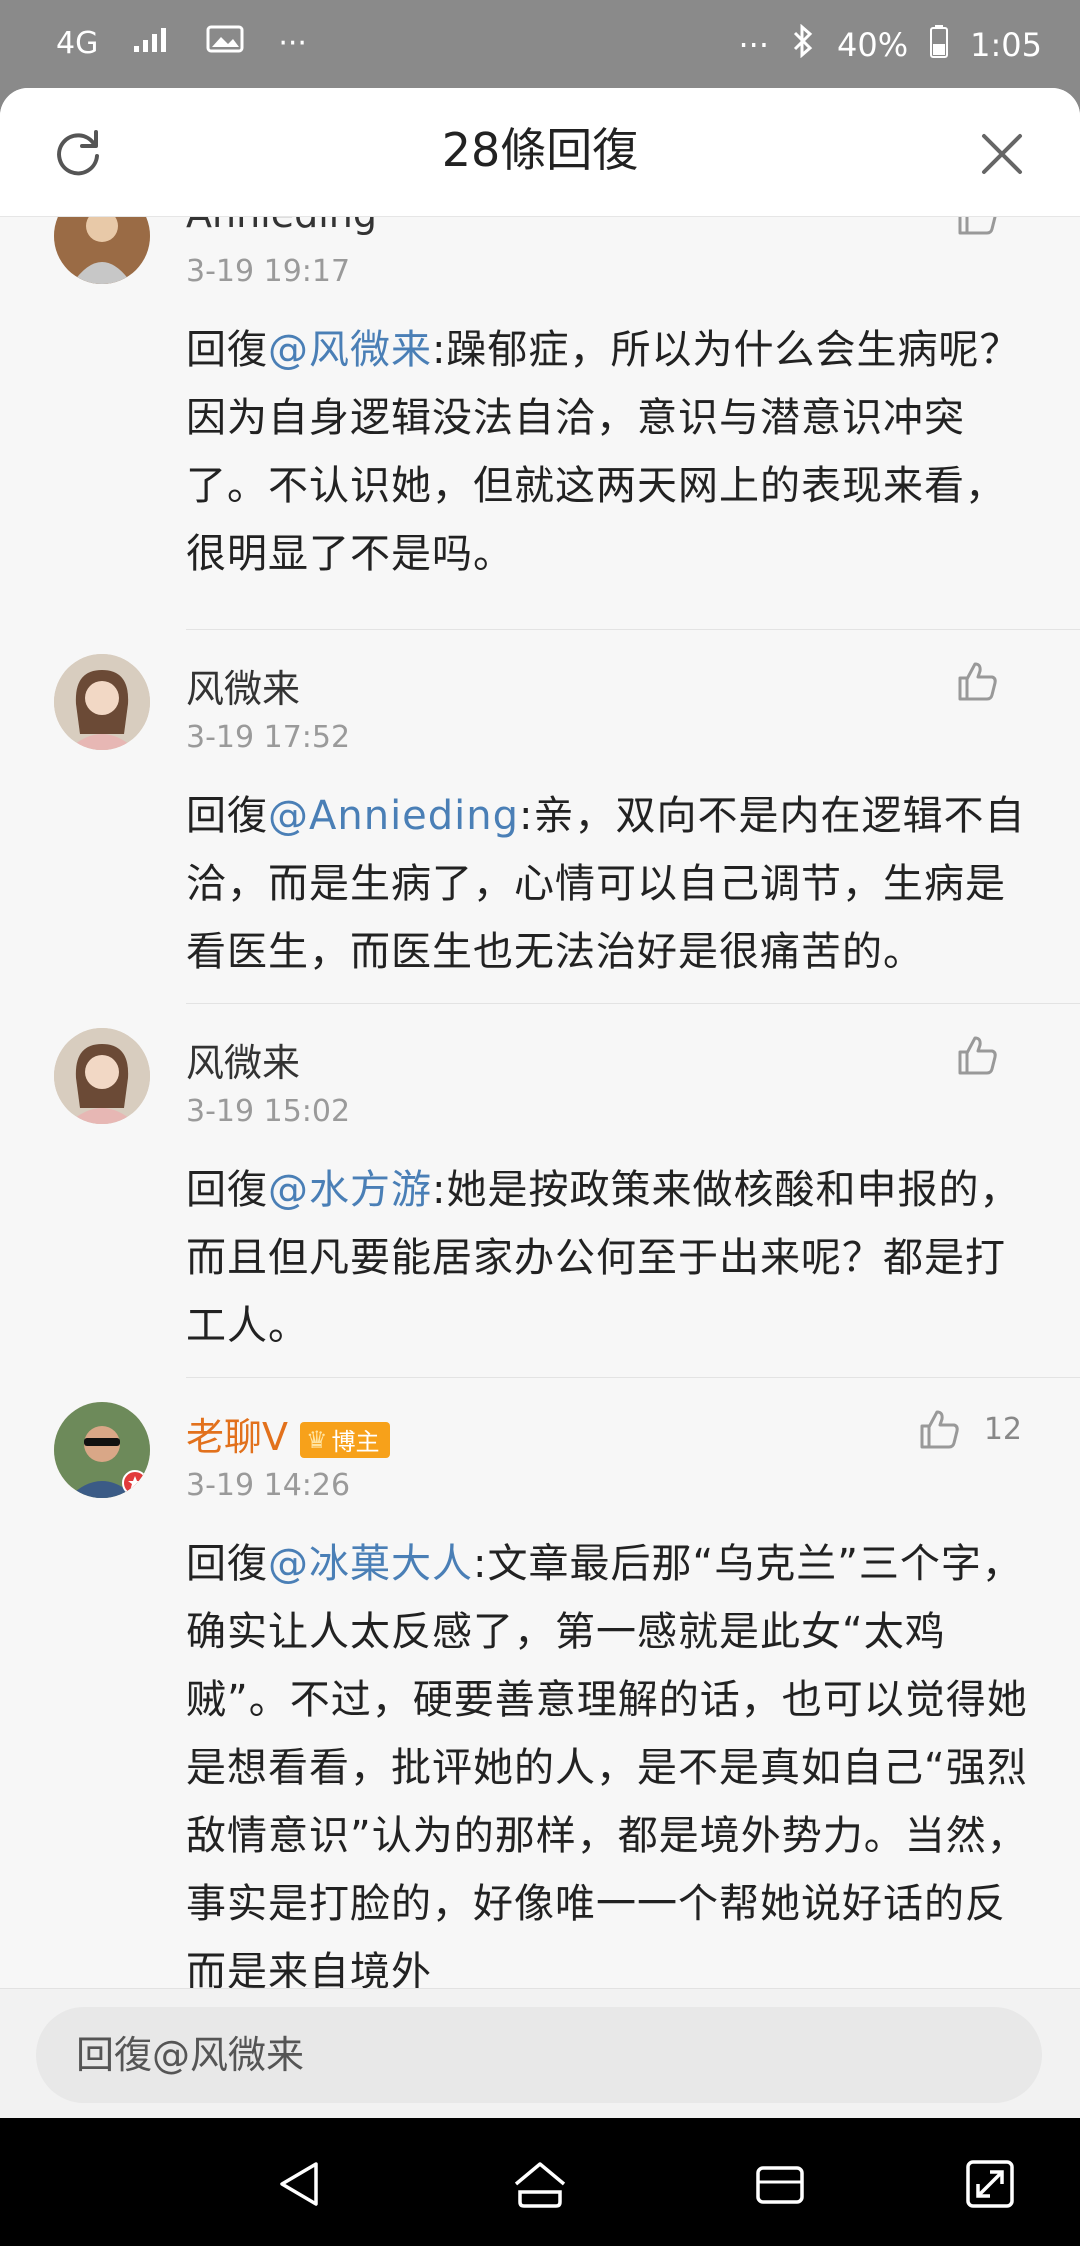 The width and height of the screenshot is (1080, 2246). Describe the element at coordinates (268, 1485) in the screenshot. I see `comment-time: 3-19 14:26` at that location.